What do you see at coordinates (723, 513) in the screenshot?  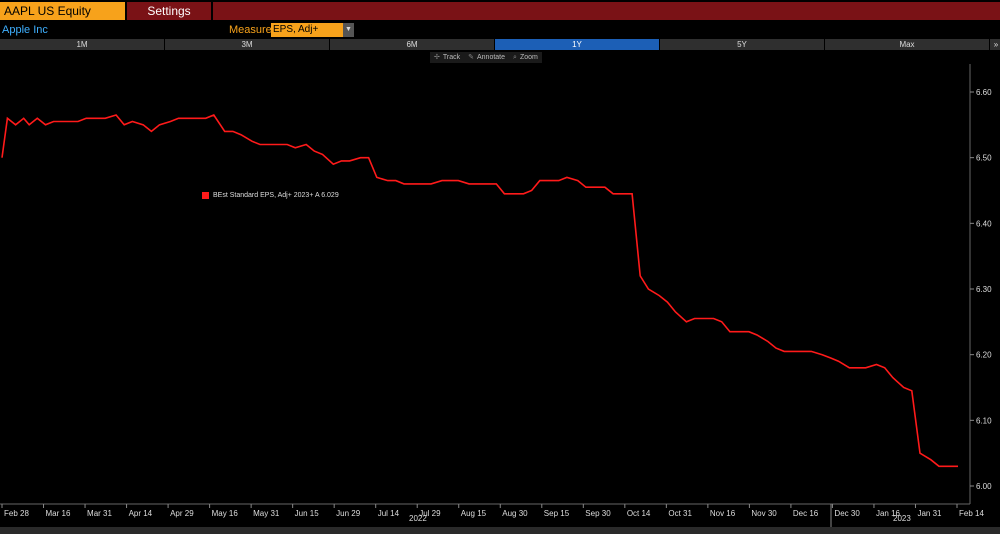 I see `x-tick-label: Nov 16` at bounding box center [723, 513].